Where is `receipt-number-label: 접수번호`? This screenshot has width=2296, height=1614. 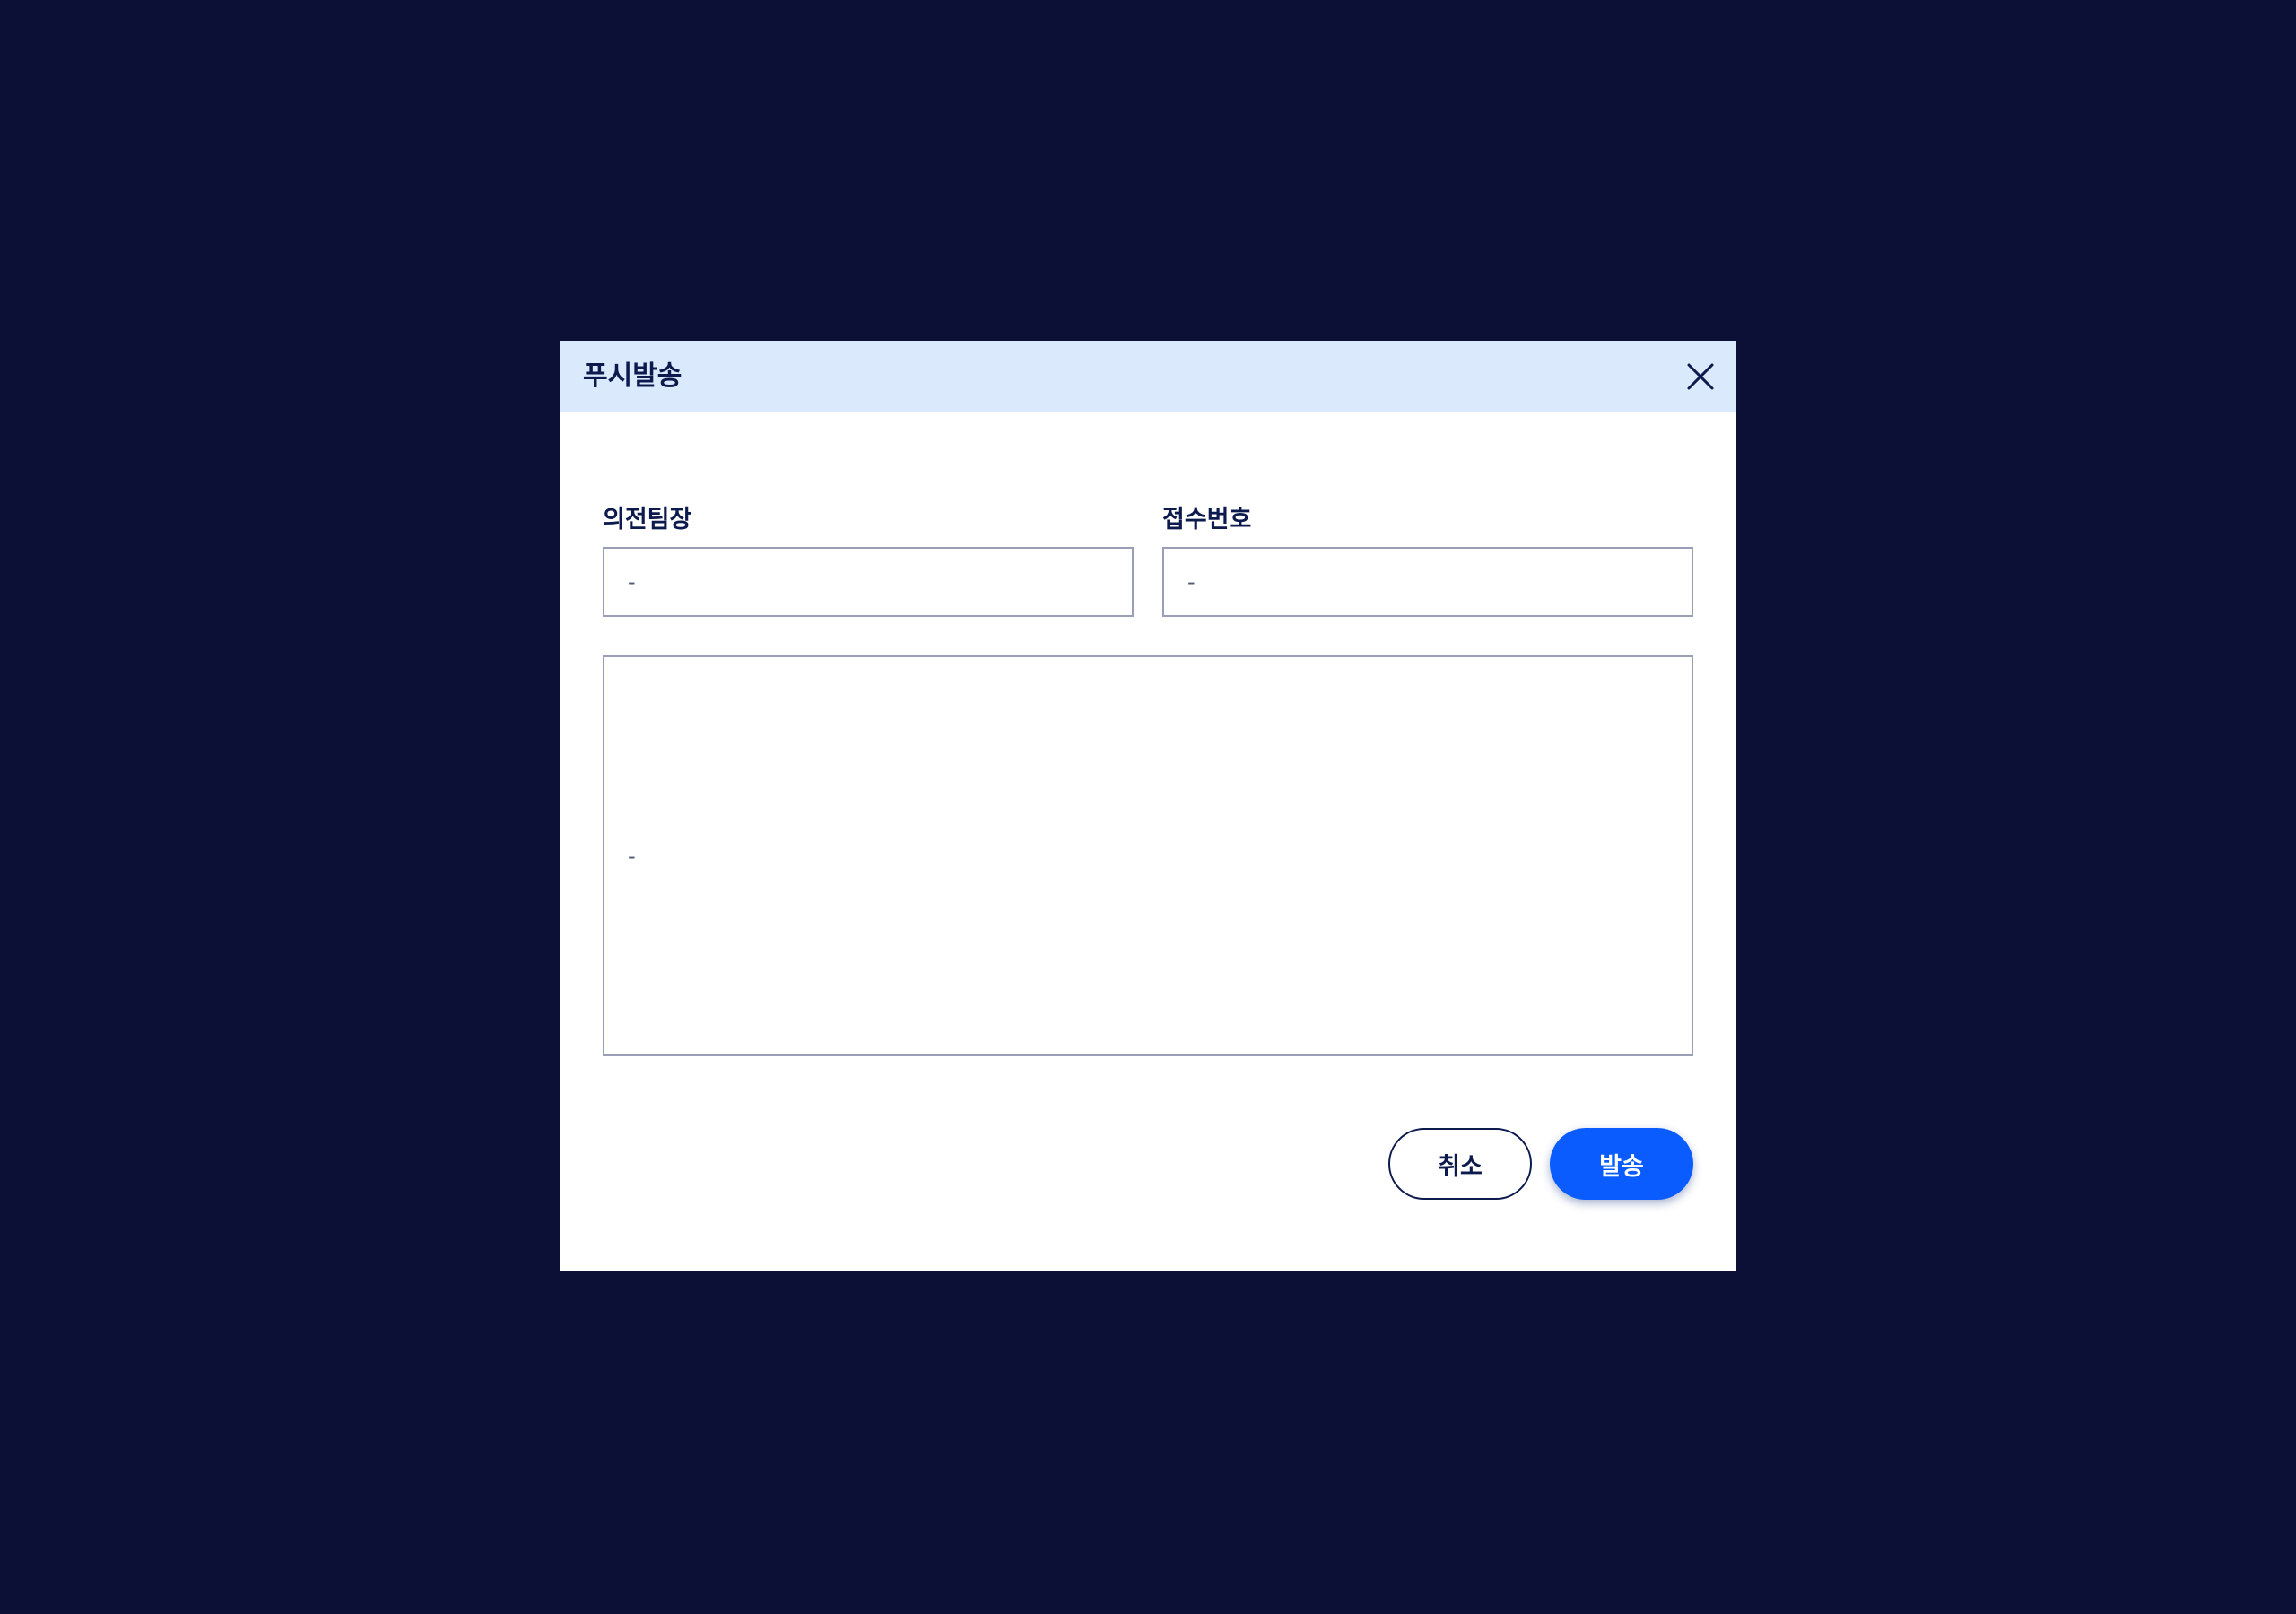 receipt-number-label: 접수번호 is located at coordinates (1207, 520).